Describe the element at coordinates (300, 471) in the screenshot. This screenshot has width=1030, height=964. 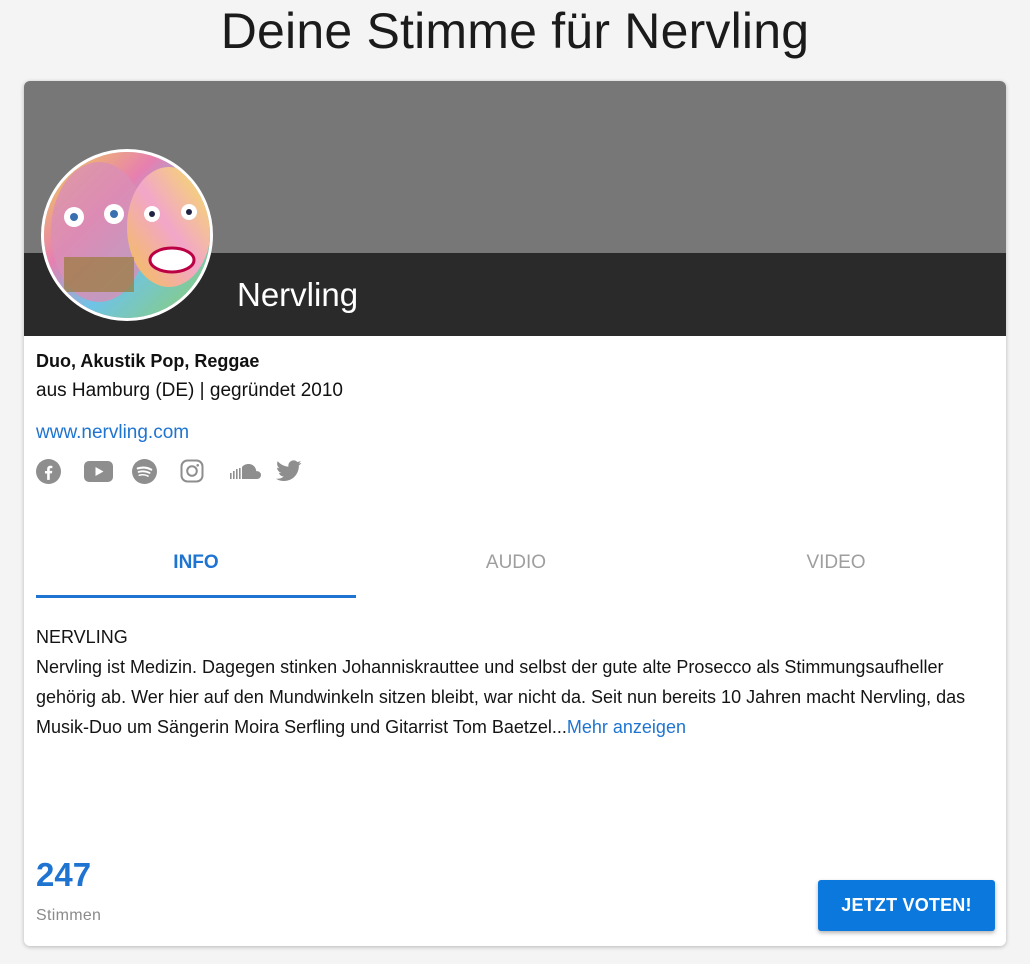
I see `twitter-icon` at that location.